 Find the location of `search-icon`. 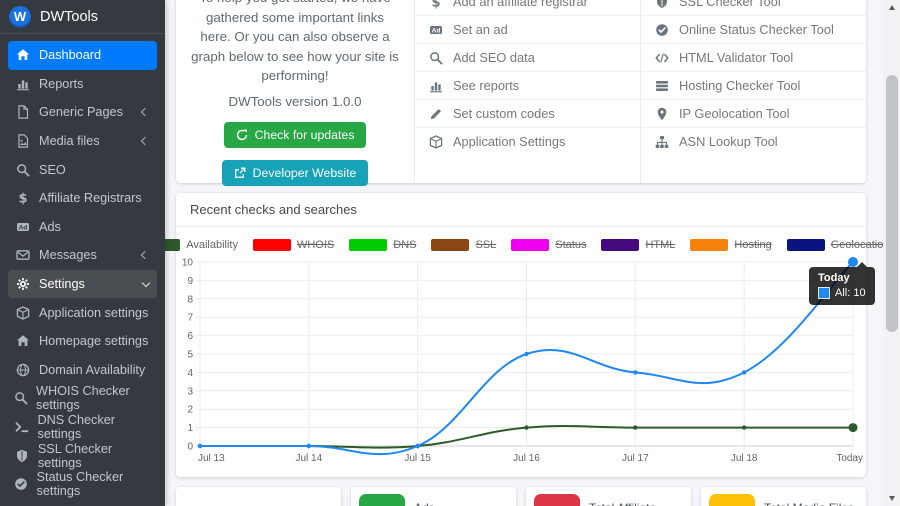

search-icon is located at coordinates (21, 398).